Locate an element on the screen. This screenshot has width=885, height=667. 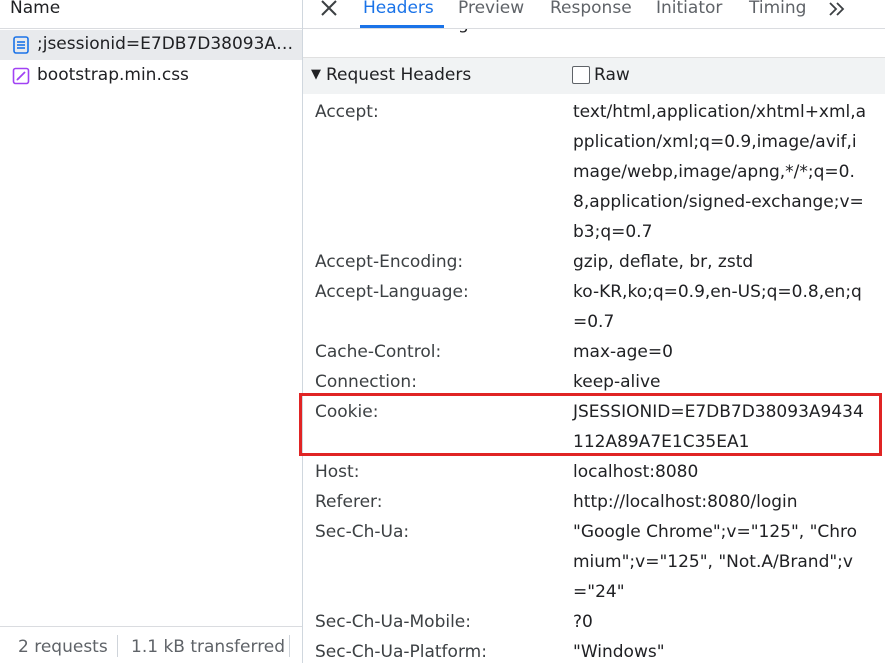
header-key: Cache-Control: is located at coordinates (378, 352).